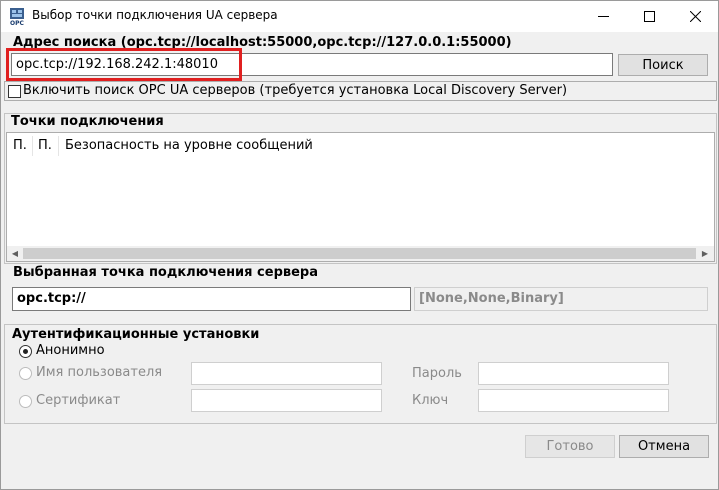  I want to click on ok-button: Готово, so click(570, 446).